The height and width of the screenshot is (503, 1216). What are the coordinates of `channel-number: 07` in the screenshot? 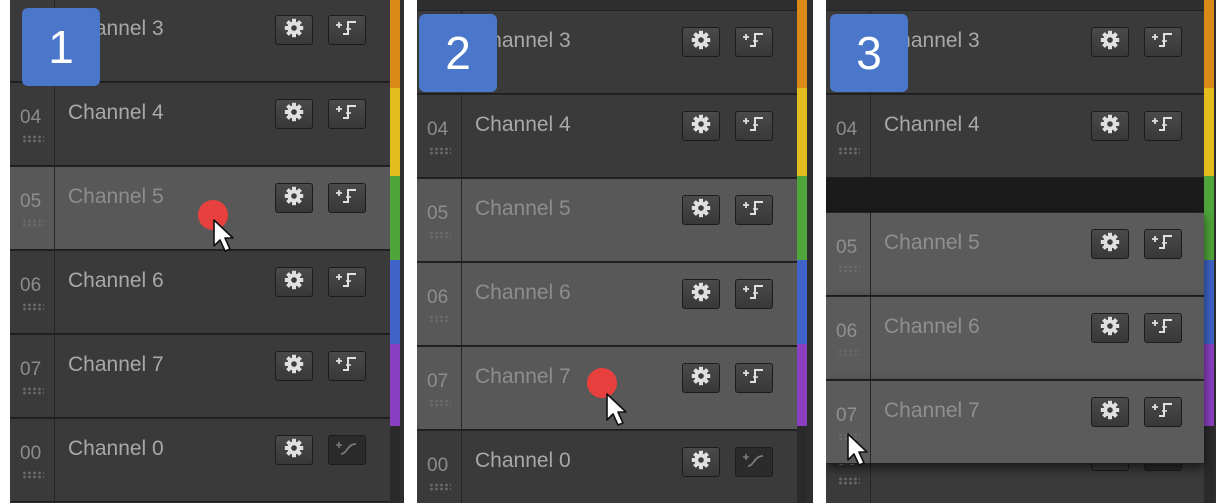 It's located at (31, 369).